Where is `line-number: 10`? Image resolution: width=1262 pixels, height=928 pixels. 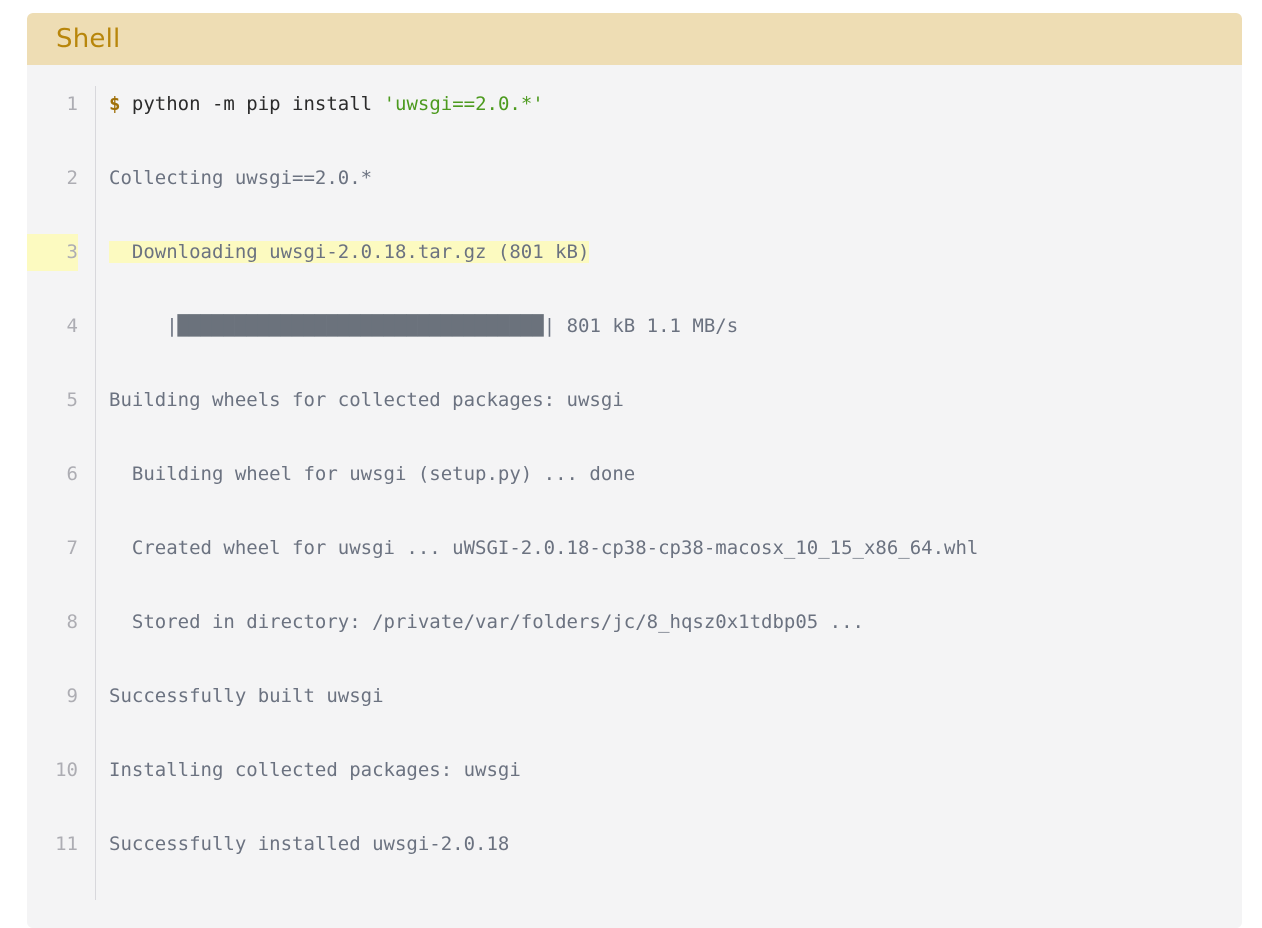
line-number: 10 is located at coordinates (66, 770).